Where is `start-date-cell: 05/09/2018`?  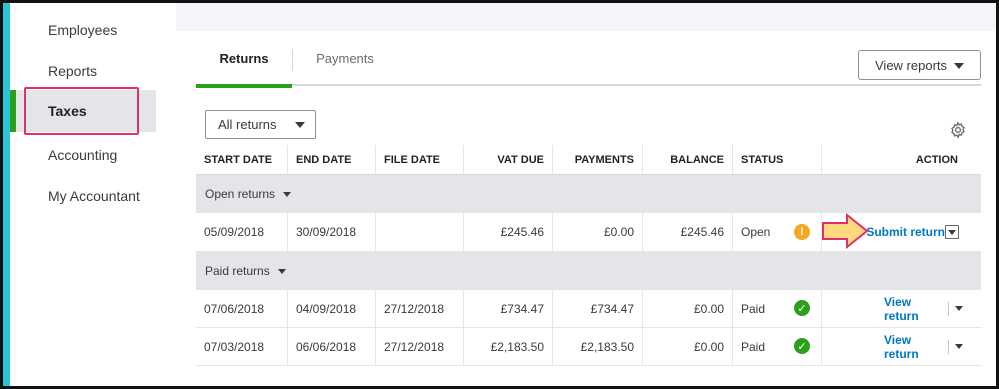 start-date-cell: 05/09/2018 is located at coordinates (242, 232).